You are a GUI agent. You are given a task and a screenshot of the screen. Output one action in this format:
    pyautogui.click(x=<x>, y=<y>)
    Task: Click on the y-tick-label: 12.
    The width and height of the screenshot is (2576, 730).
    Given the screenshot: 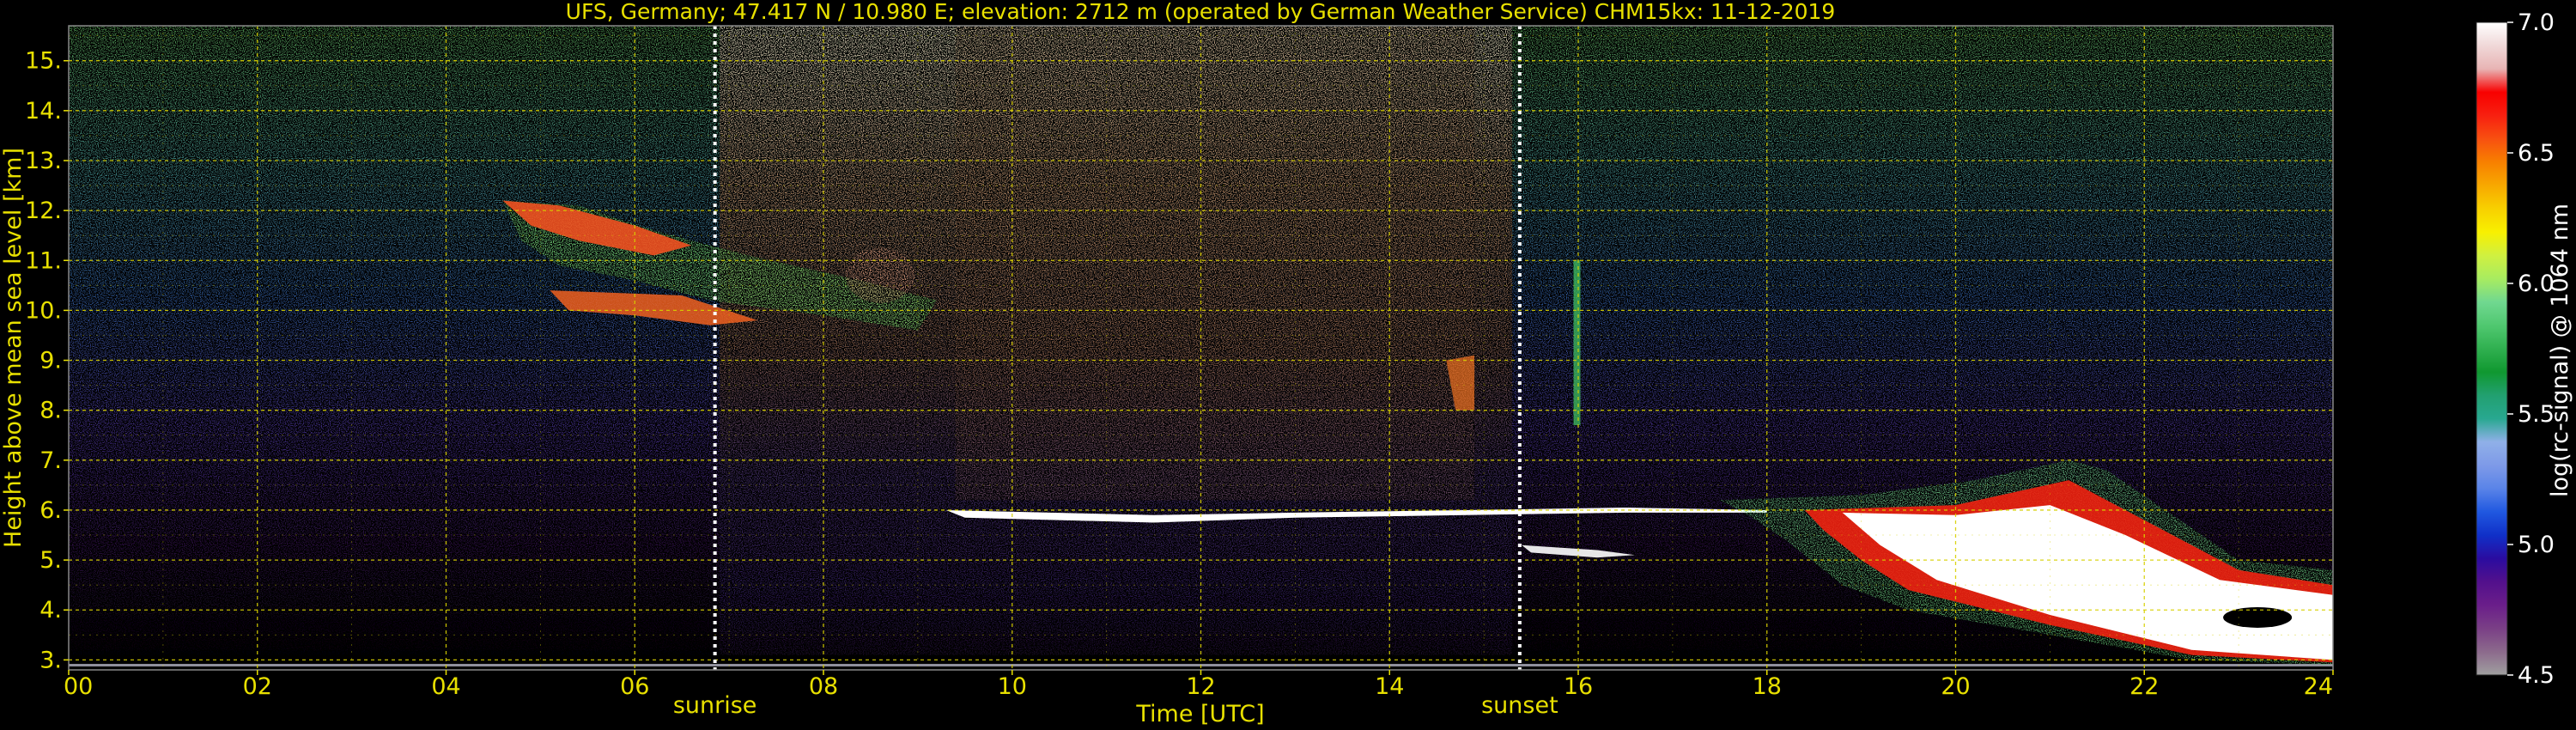 What is the action you would take?
    pyautogui.click(x=44, y=211)
    